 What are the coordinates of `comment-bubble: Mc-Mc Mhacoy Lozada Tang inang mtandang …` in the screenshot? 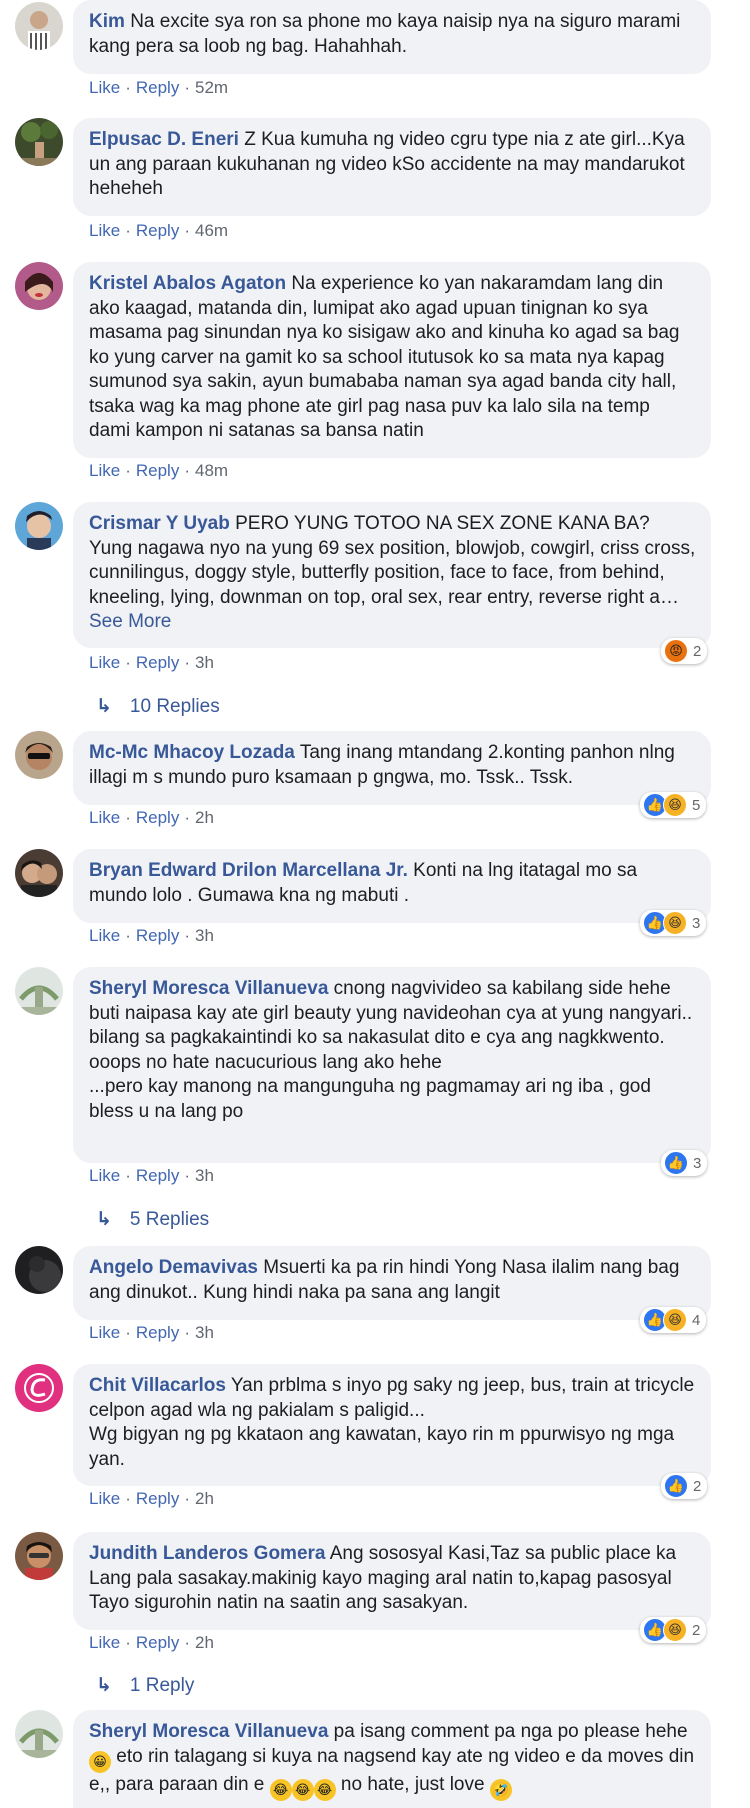 It's located at (392, 768).